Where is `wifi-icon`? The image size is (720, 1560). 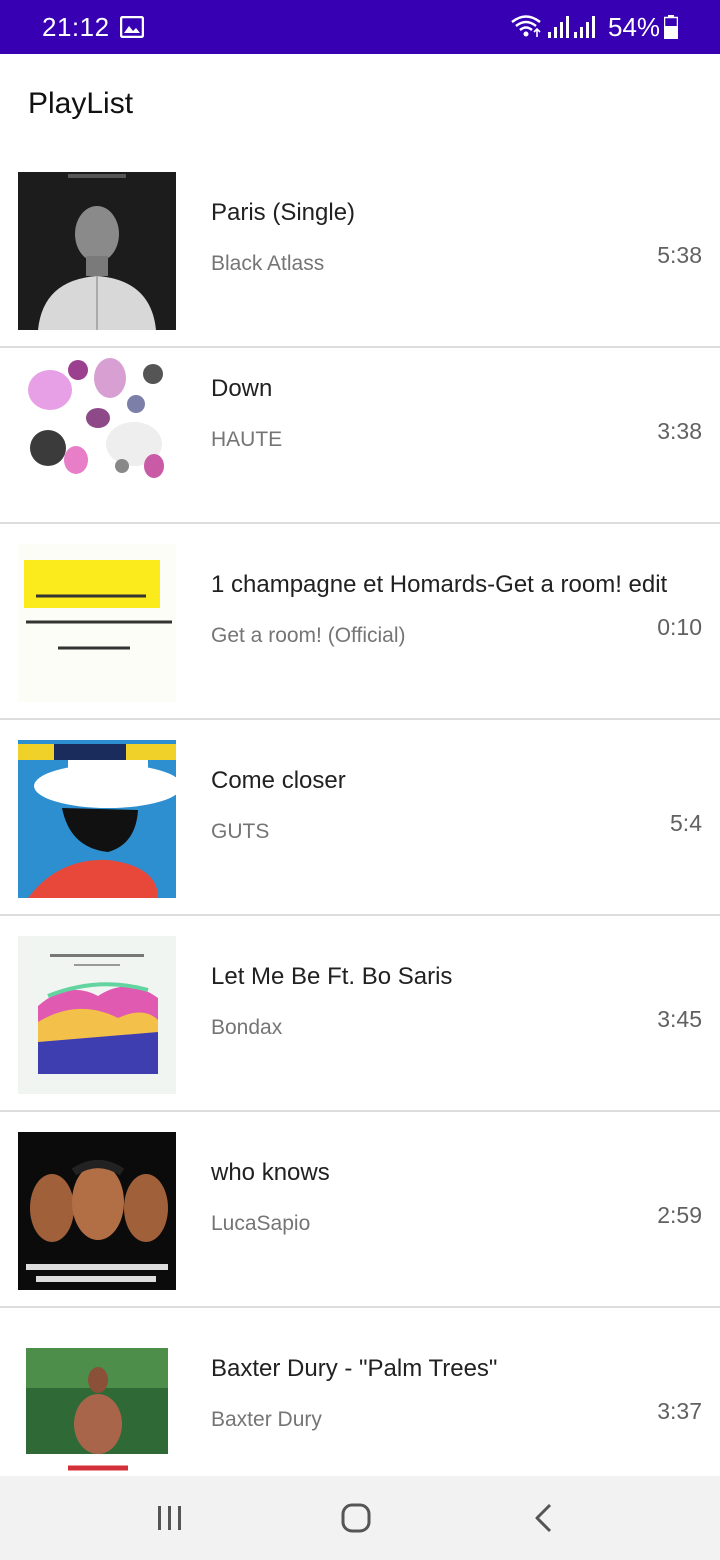
wifi-icon is located at coordinates (526, 26).